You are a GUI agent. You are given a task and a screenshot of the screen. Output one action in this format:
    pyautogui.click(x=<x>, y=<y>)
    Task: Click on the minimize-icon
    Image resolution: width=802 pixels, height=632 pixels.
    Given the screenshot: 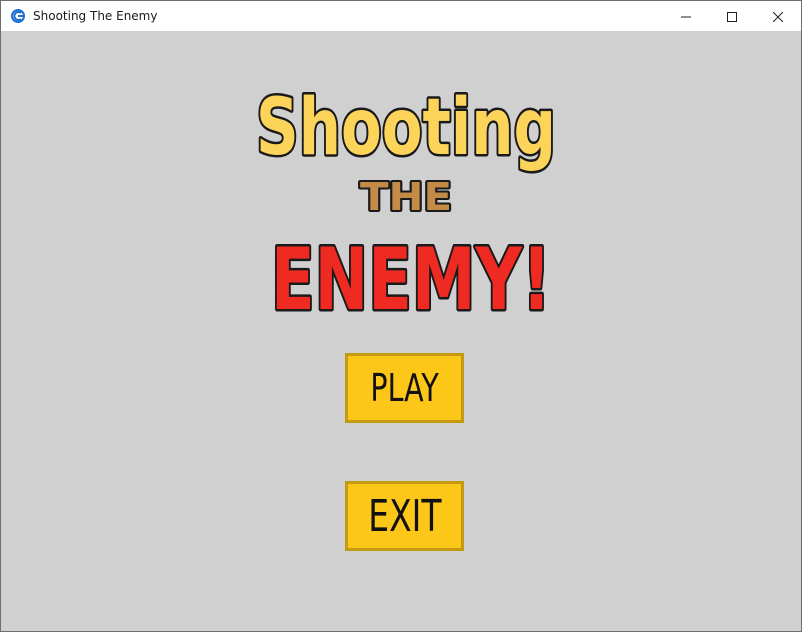 What is the action you would take?
    pyautogui.click(x=686, y=16)
    